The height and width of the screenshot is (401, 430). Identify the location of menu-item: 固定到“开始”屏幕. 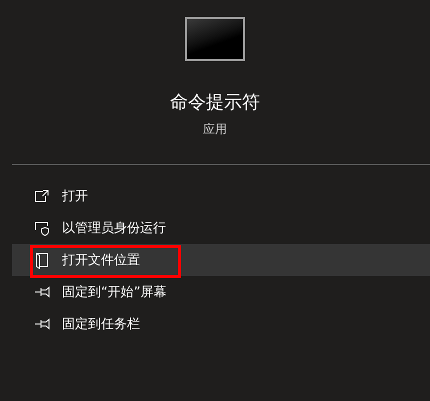
(221, 292).